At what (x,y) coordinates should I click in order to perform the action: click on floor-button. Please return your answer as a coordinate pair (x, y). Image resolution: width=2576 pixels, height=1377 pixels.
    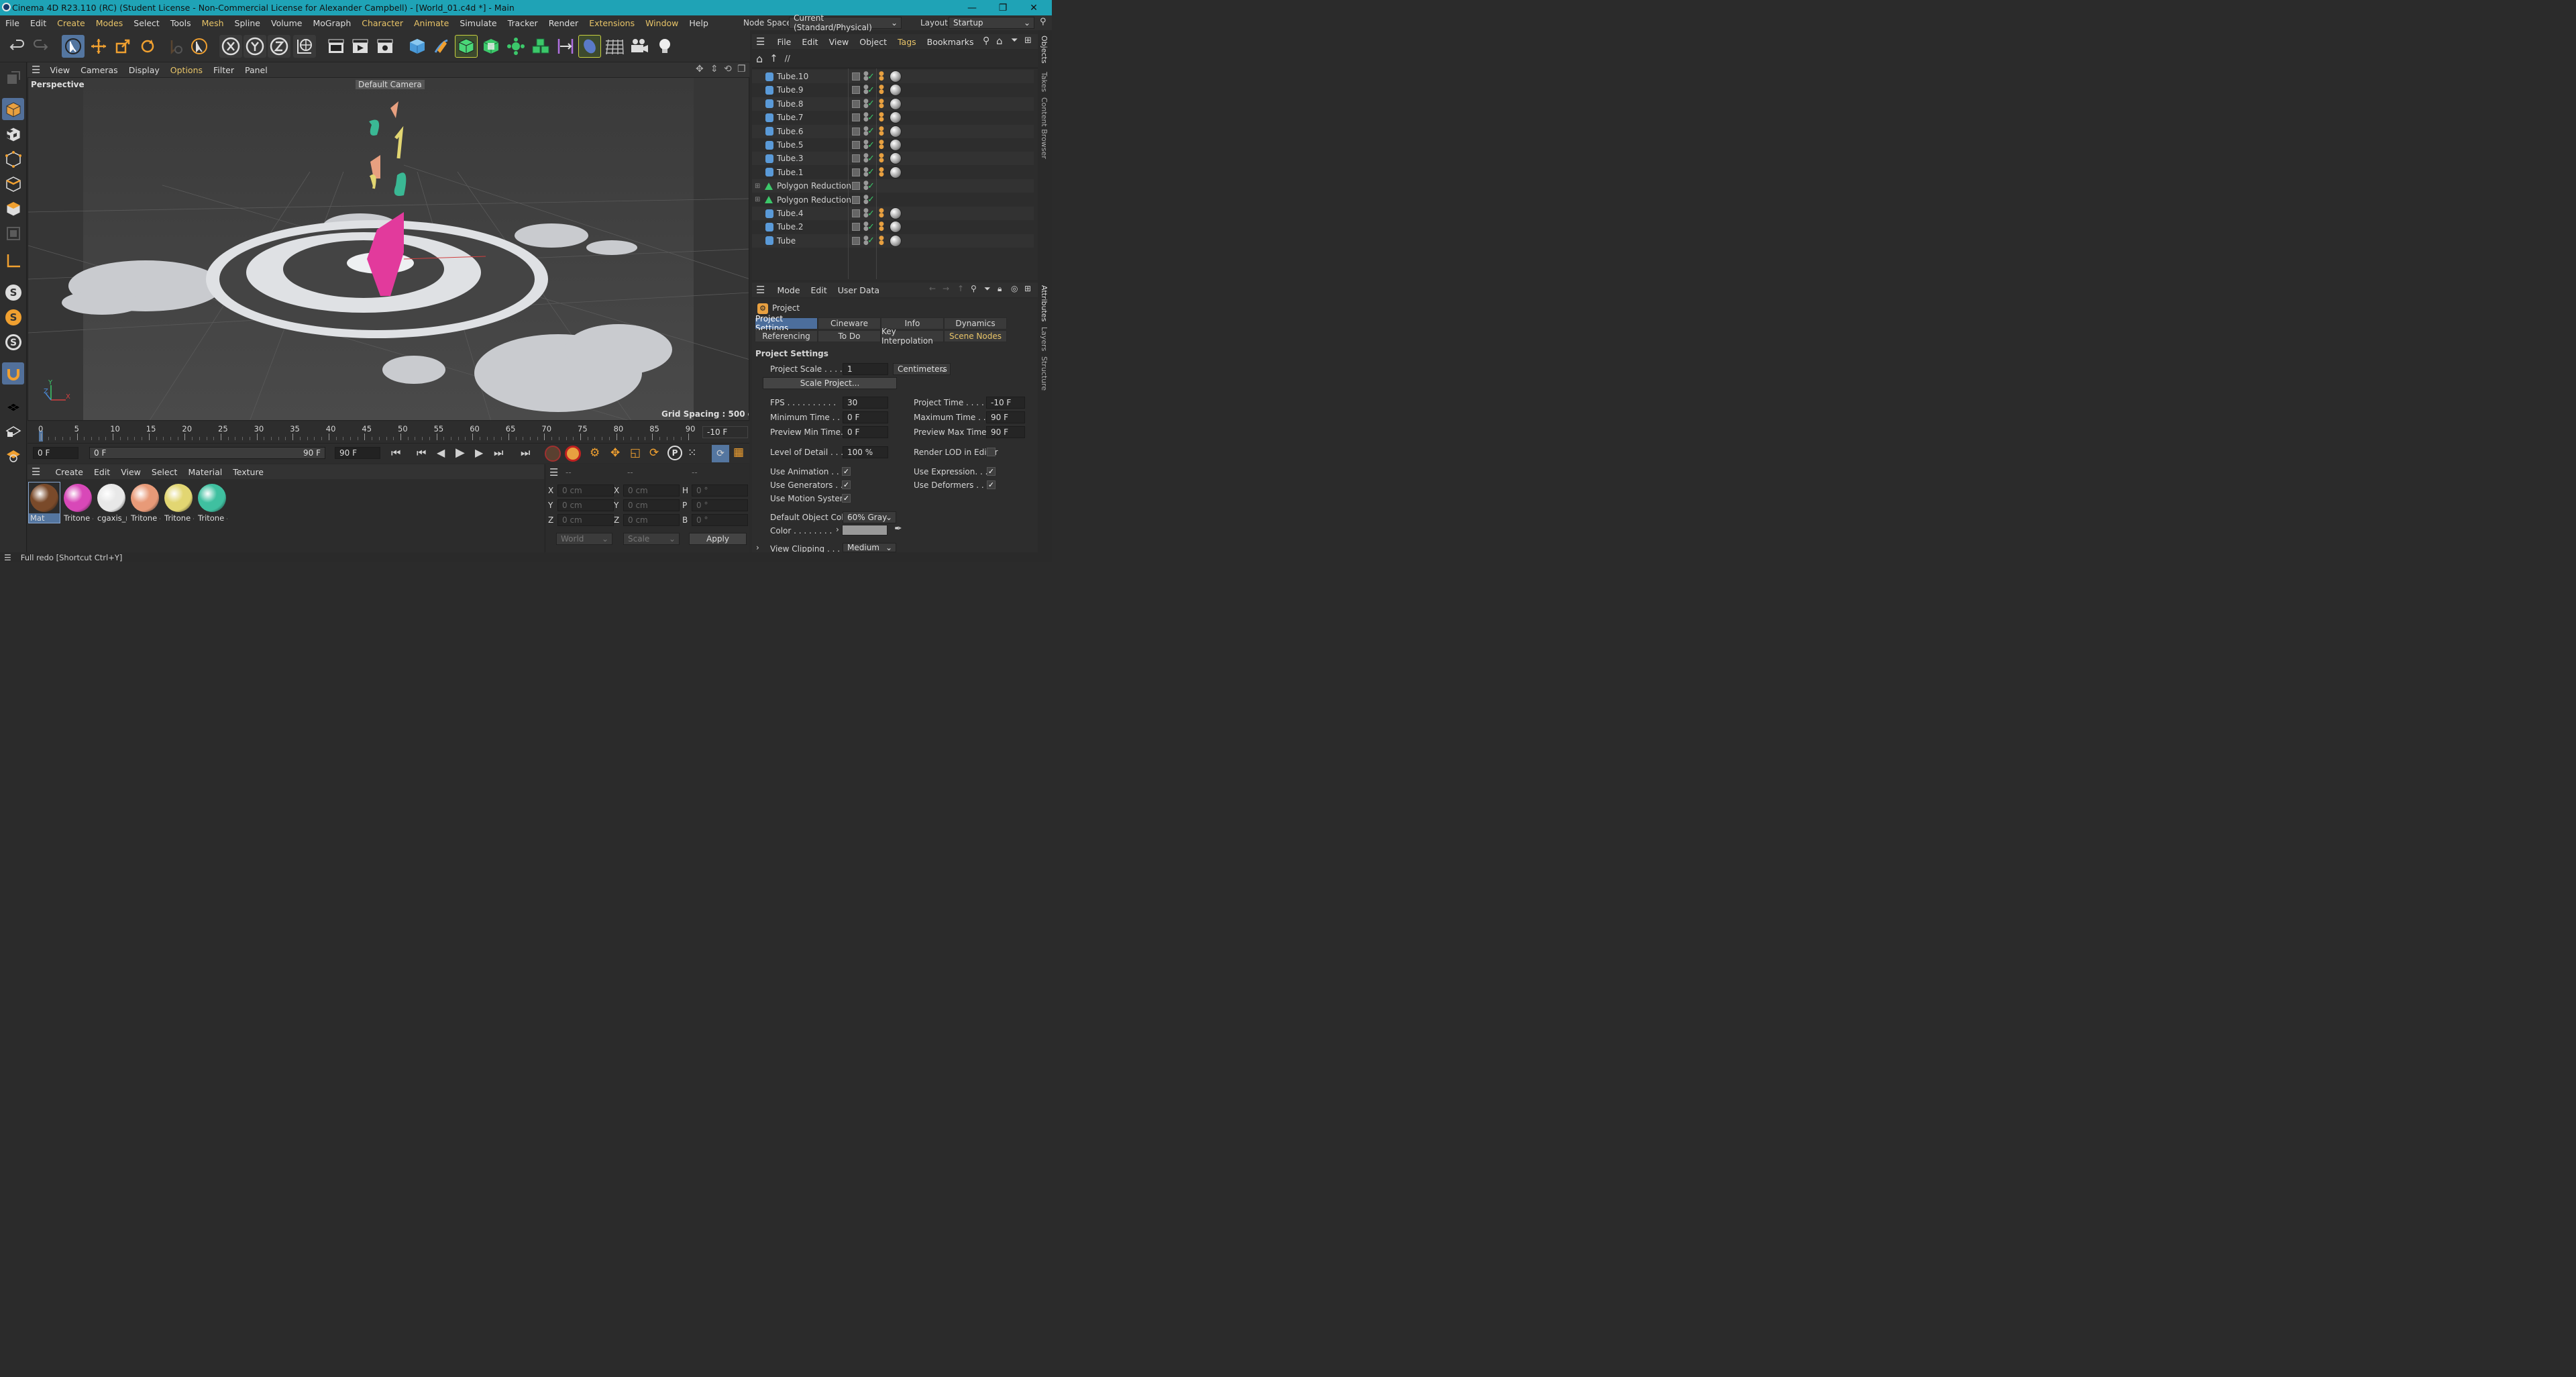
    Looking at the image, I should click on (614, 46).